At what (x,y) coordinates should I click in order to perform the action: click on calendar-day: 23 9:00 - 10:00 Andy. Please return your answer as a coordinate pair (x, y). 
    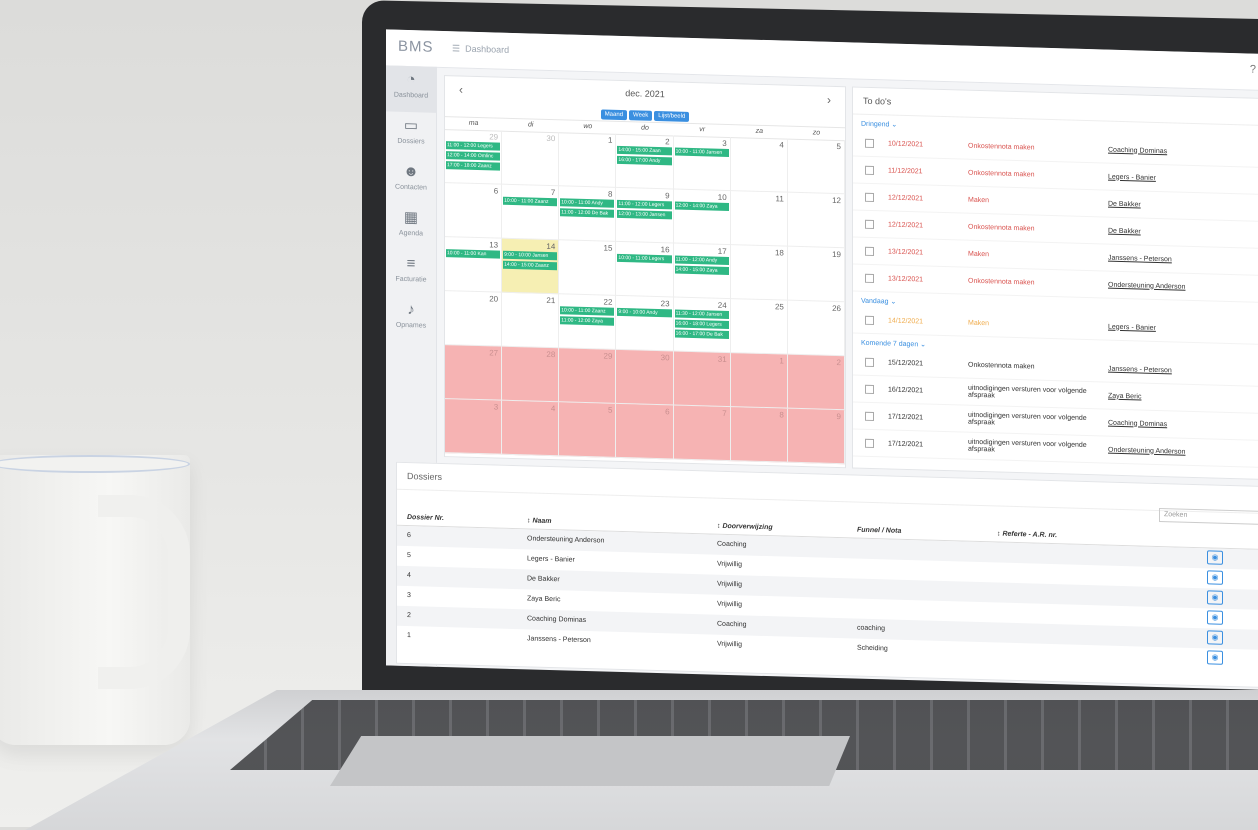
    Looking at the image, I should click on (645, 323).